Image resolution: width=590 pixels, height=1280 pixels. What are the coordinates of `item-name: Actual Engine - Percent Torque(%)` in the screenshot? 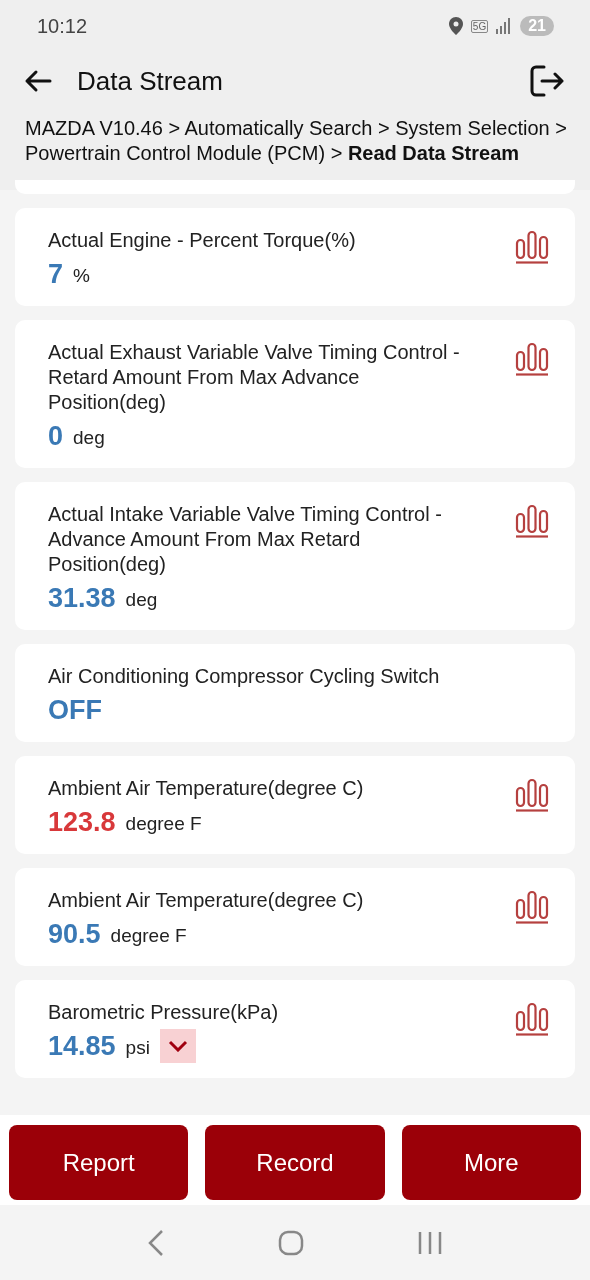 It's located at (202, 240).